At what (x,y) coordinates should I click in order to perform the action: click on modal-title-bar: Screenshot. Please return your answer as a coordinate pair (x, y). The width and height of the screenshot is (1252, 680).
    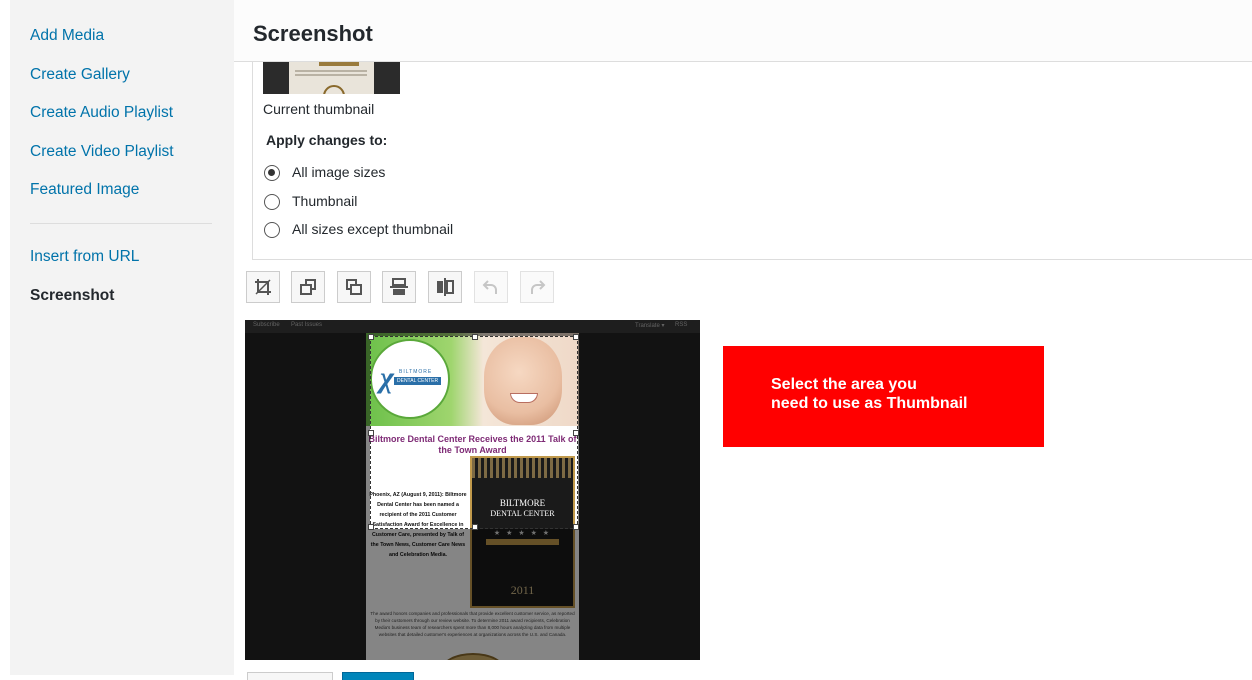
    Looking at the image, I should click on (743, 31).